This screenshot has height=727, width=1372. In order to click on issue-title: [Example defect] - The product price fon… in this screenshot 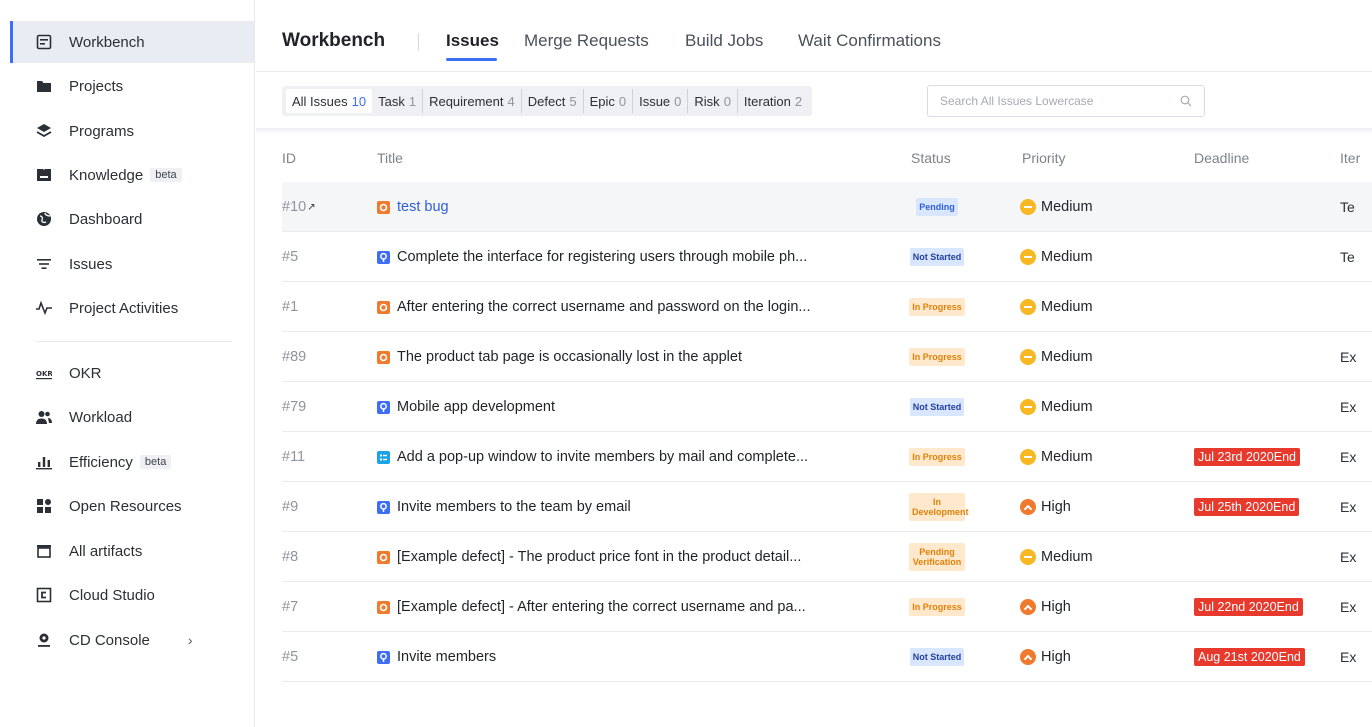, I will do `click(599, 557)`.